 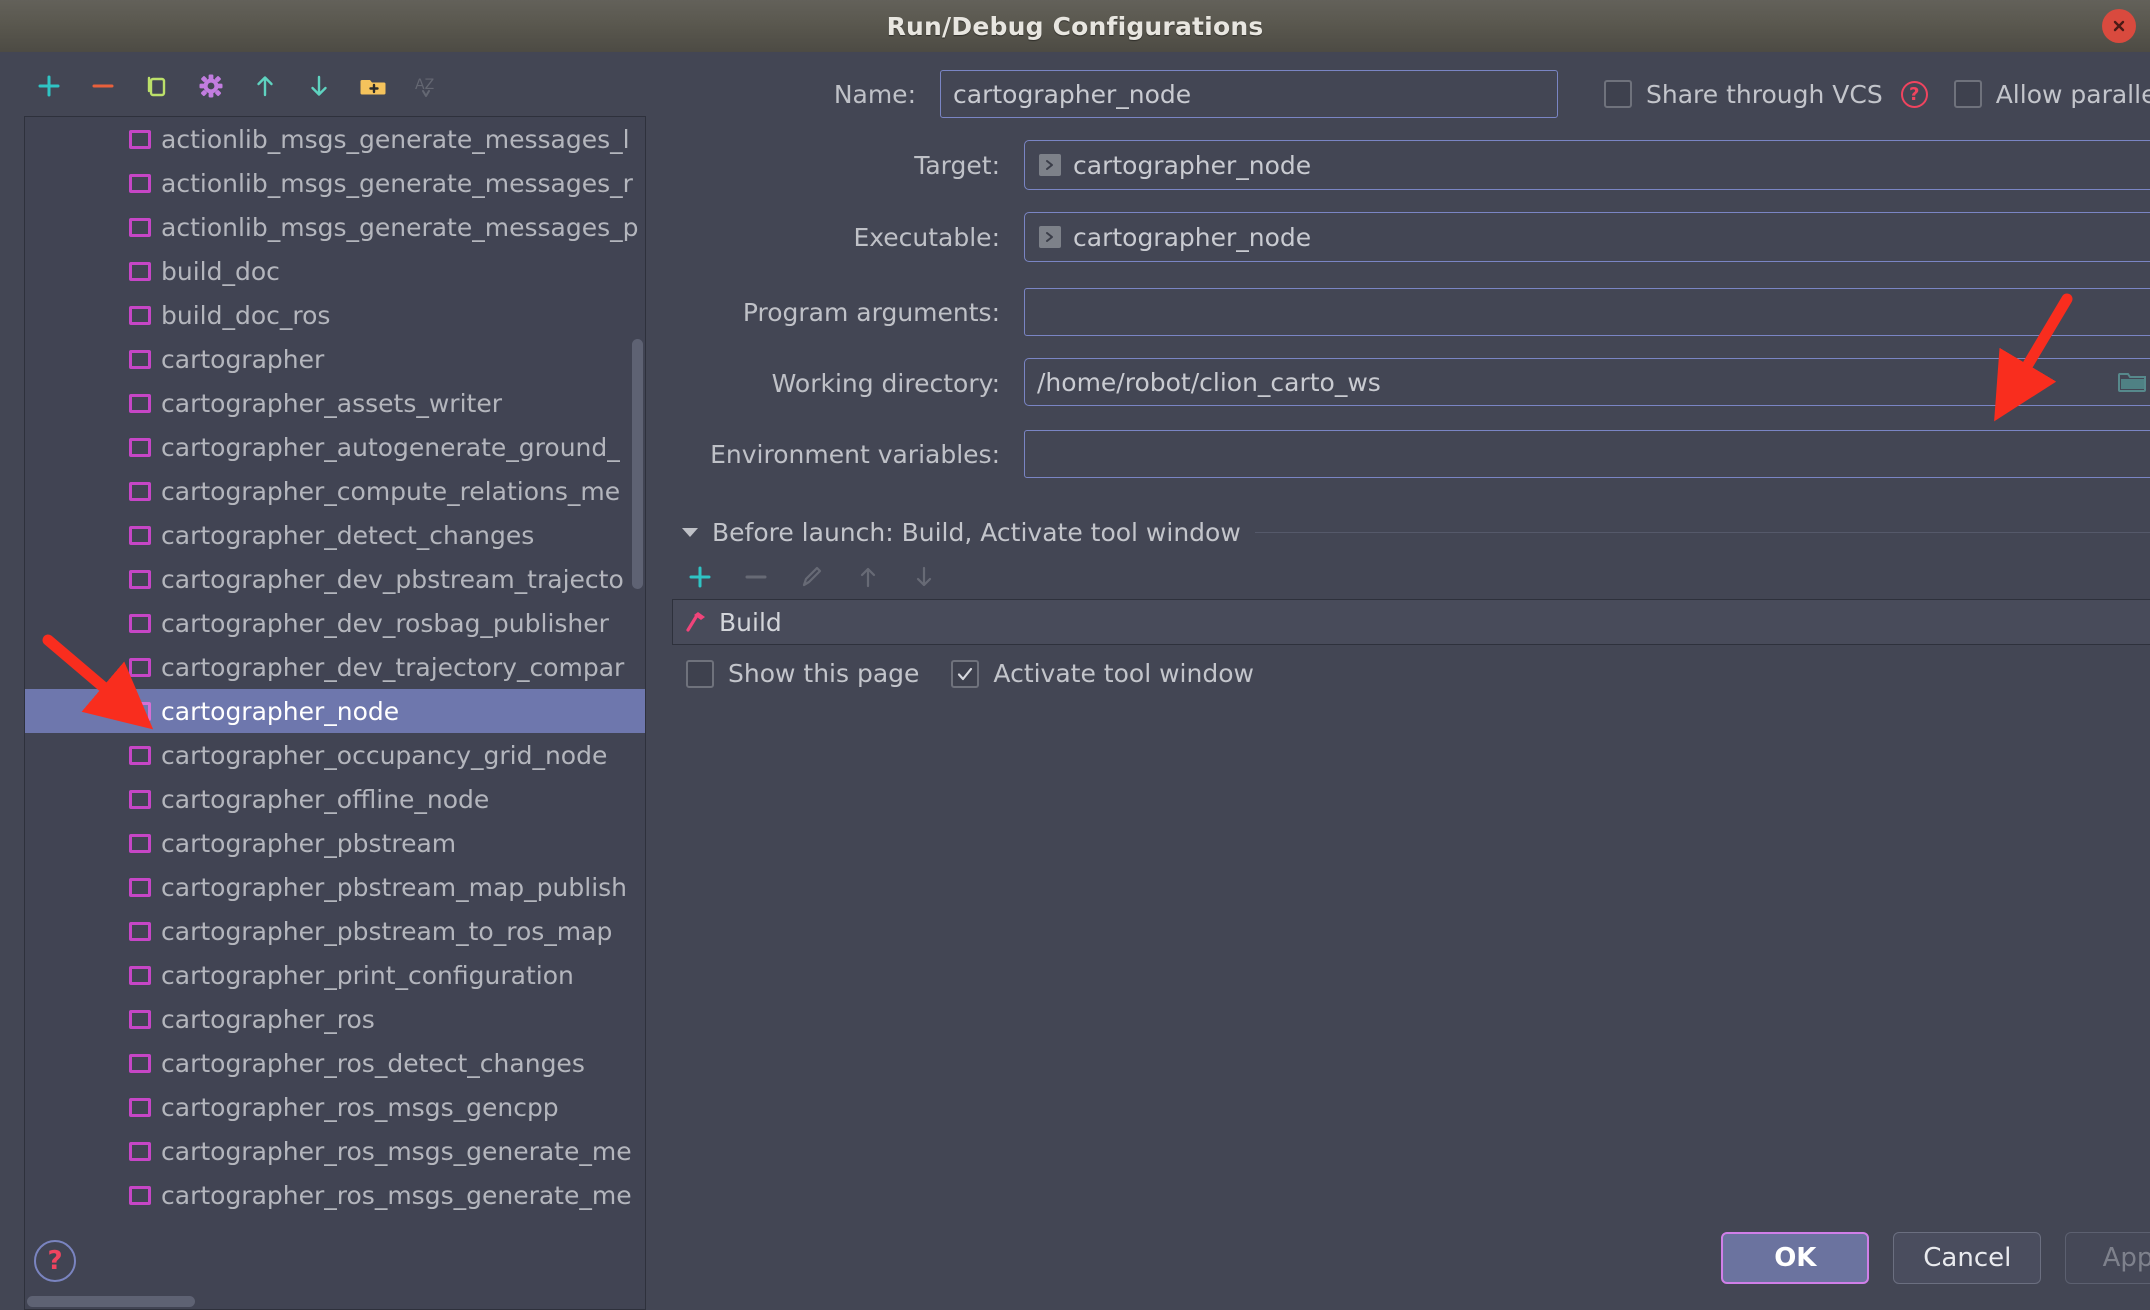 What do you see at coordinates (335, 931) in the screenshot?
I see `list-item: cartographer_pbstream_to_ros_map` at bounding box center [335, 931].